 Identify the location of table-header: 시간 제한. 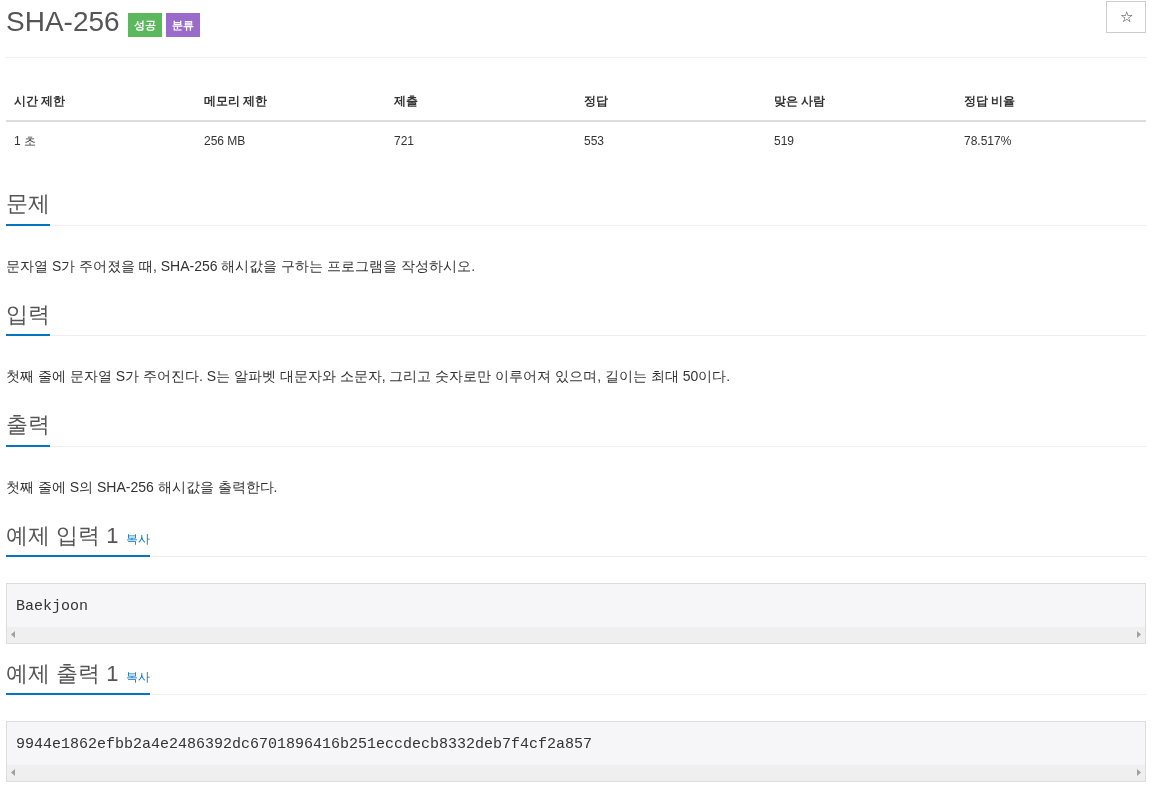
(101, 101).